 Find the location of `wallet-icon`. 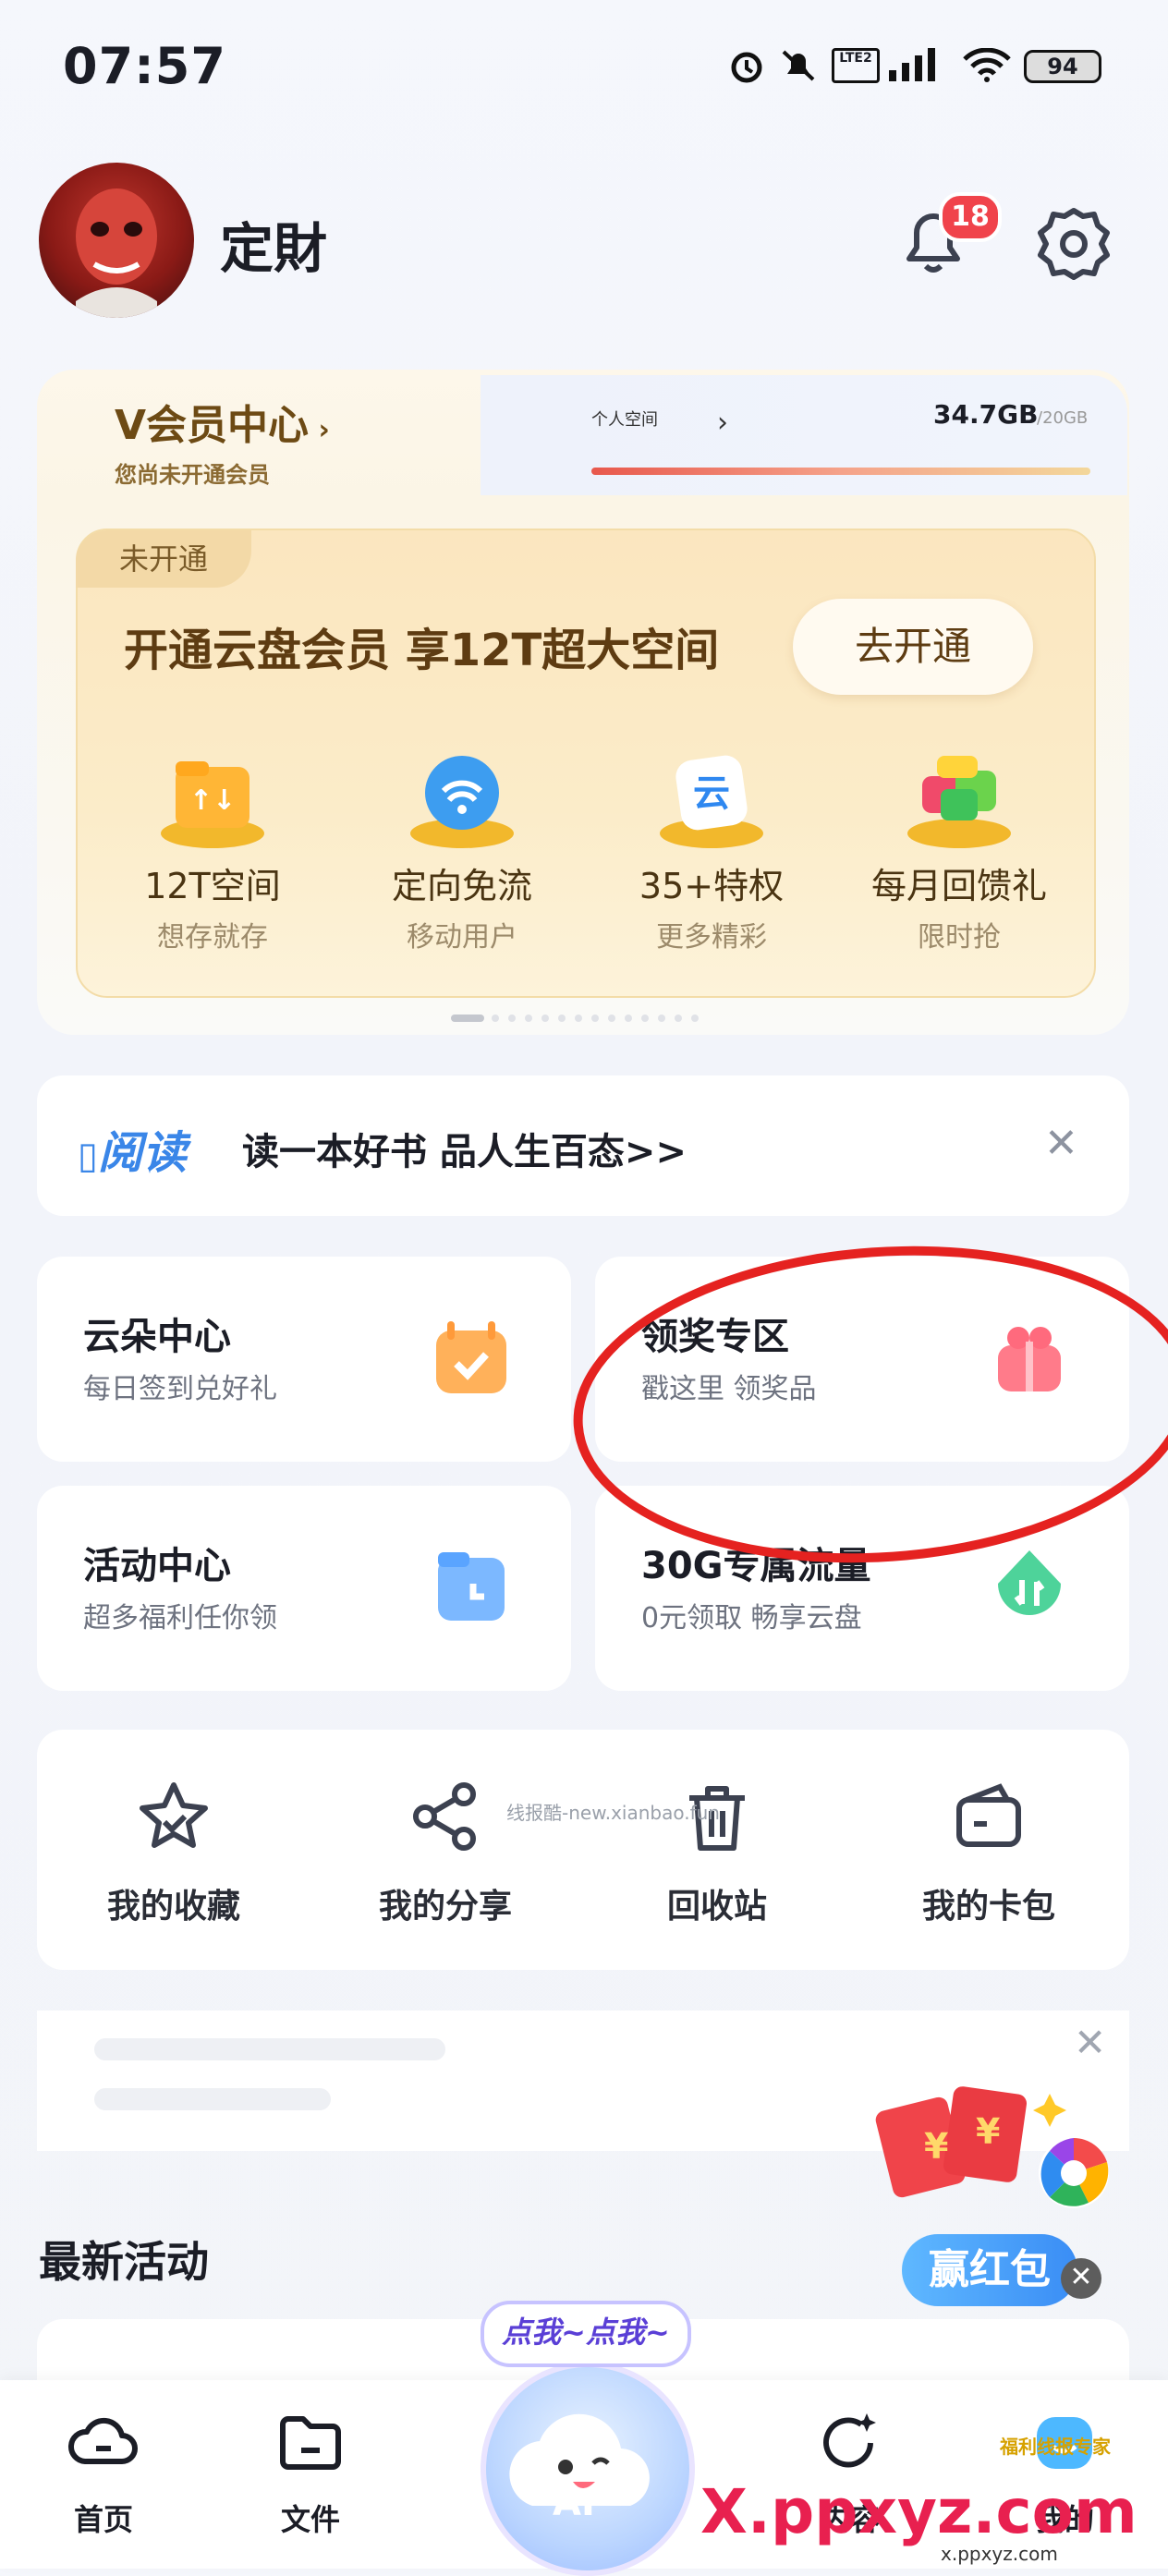

wallet-icon is located at coordinates (989, 1815).